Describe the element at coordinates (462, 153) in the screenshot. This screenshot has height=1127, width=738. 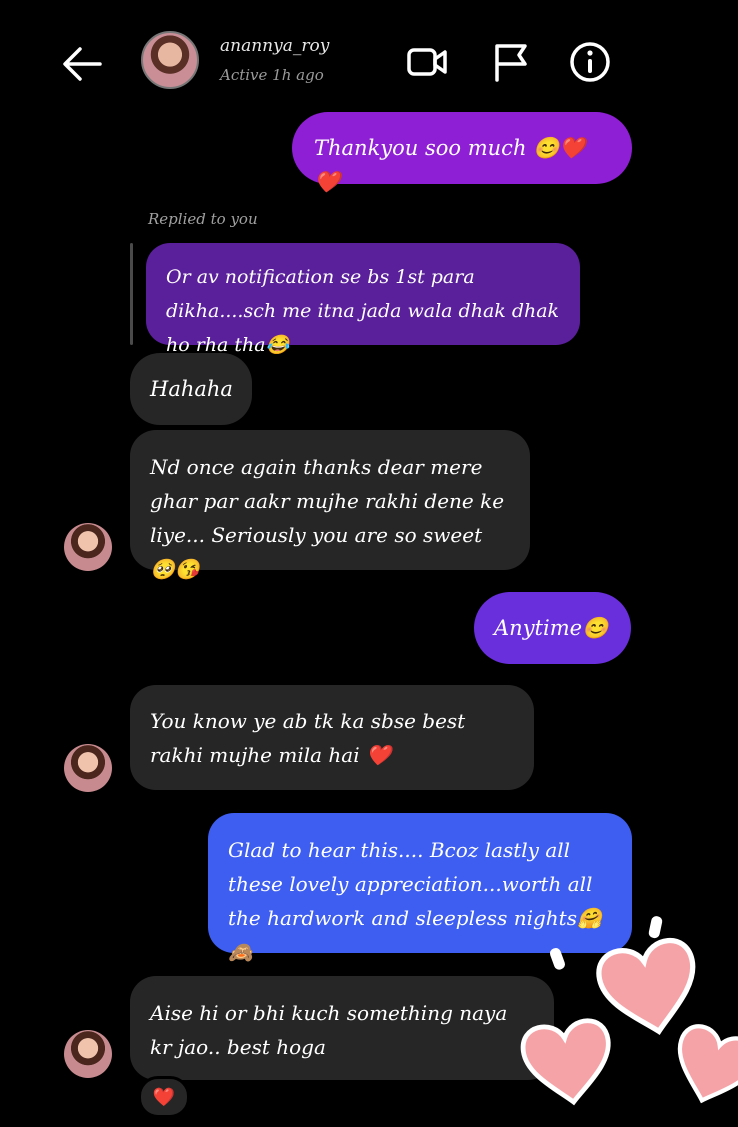
I see `sent-message: Thankyou soo much 😊❤️❤️` at that location.